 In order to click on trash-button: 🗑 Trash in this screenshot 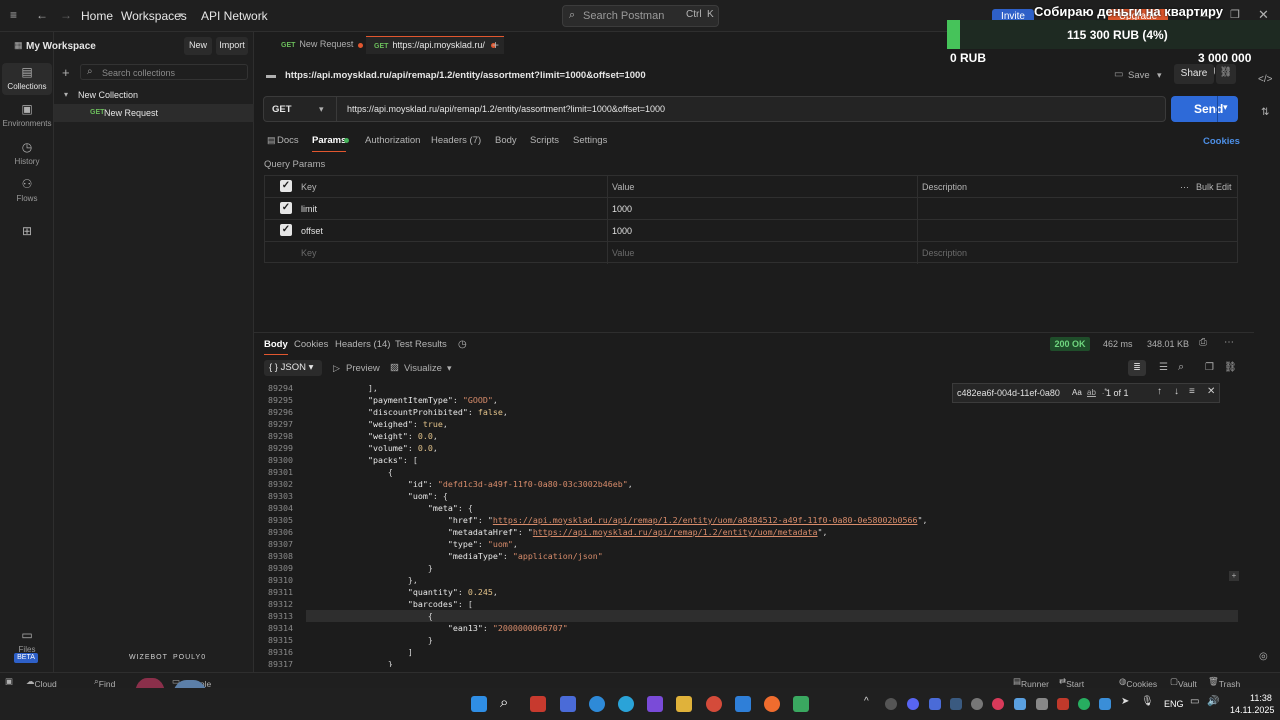, I will do `click(1224, 682)`.